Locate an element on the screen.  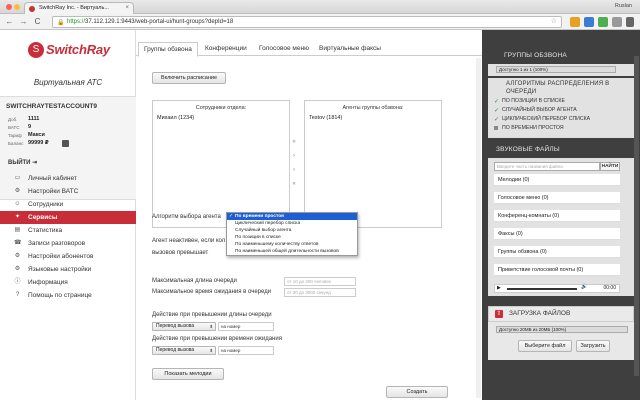
move-all-right-icon: » is located at coordinates (294, 142).